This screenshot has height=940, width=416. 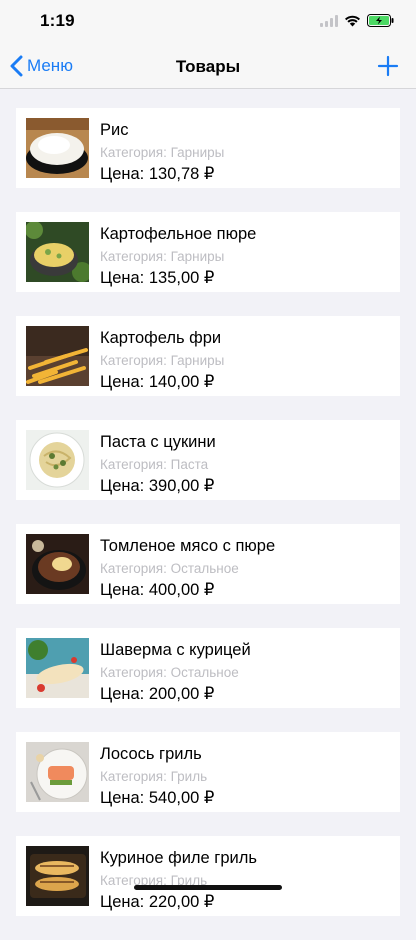 I want to click on add-button, so click(x=388, y=66).